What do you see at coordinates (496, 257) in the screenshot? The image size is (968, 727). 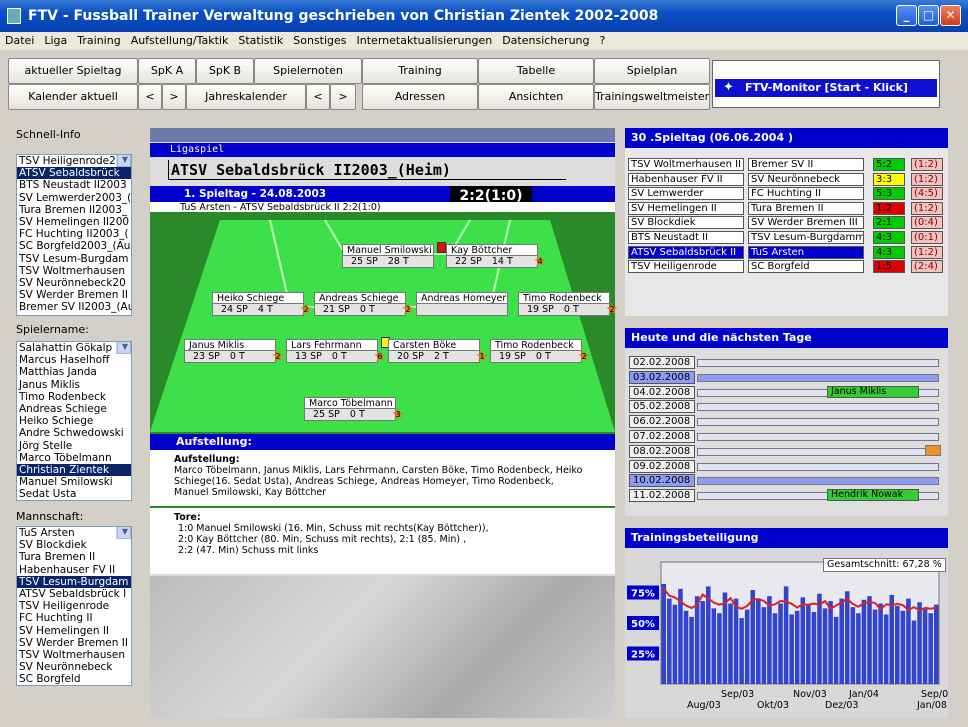 I see `player-card: Kay Böttcher 22 SP 14 T ★ 4` at bounding box center [496, 257].